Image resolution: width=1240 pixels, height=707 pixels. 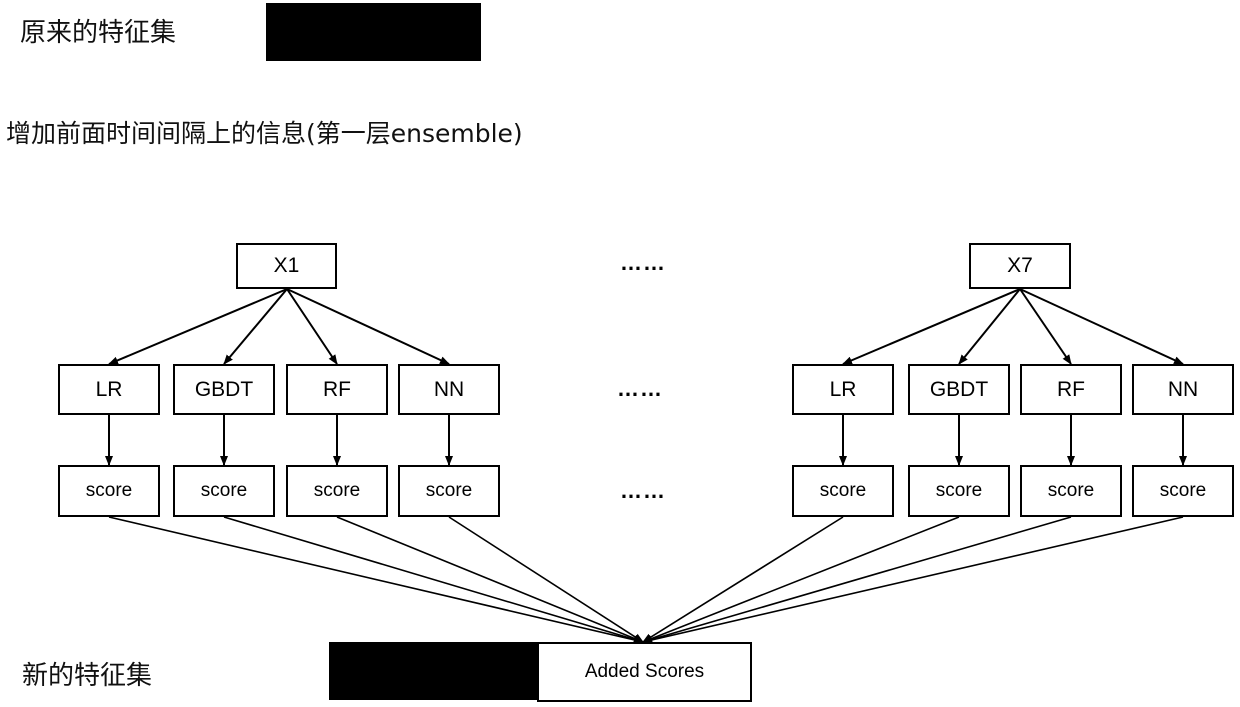 I want to click on added-scores-box: Added Scores, so click(x=644, y=672).